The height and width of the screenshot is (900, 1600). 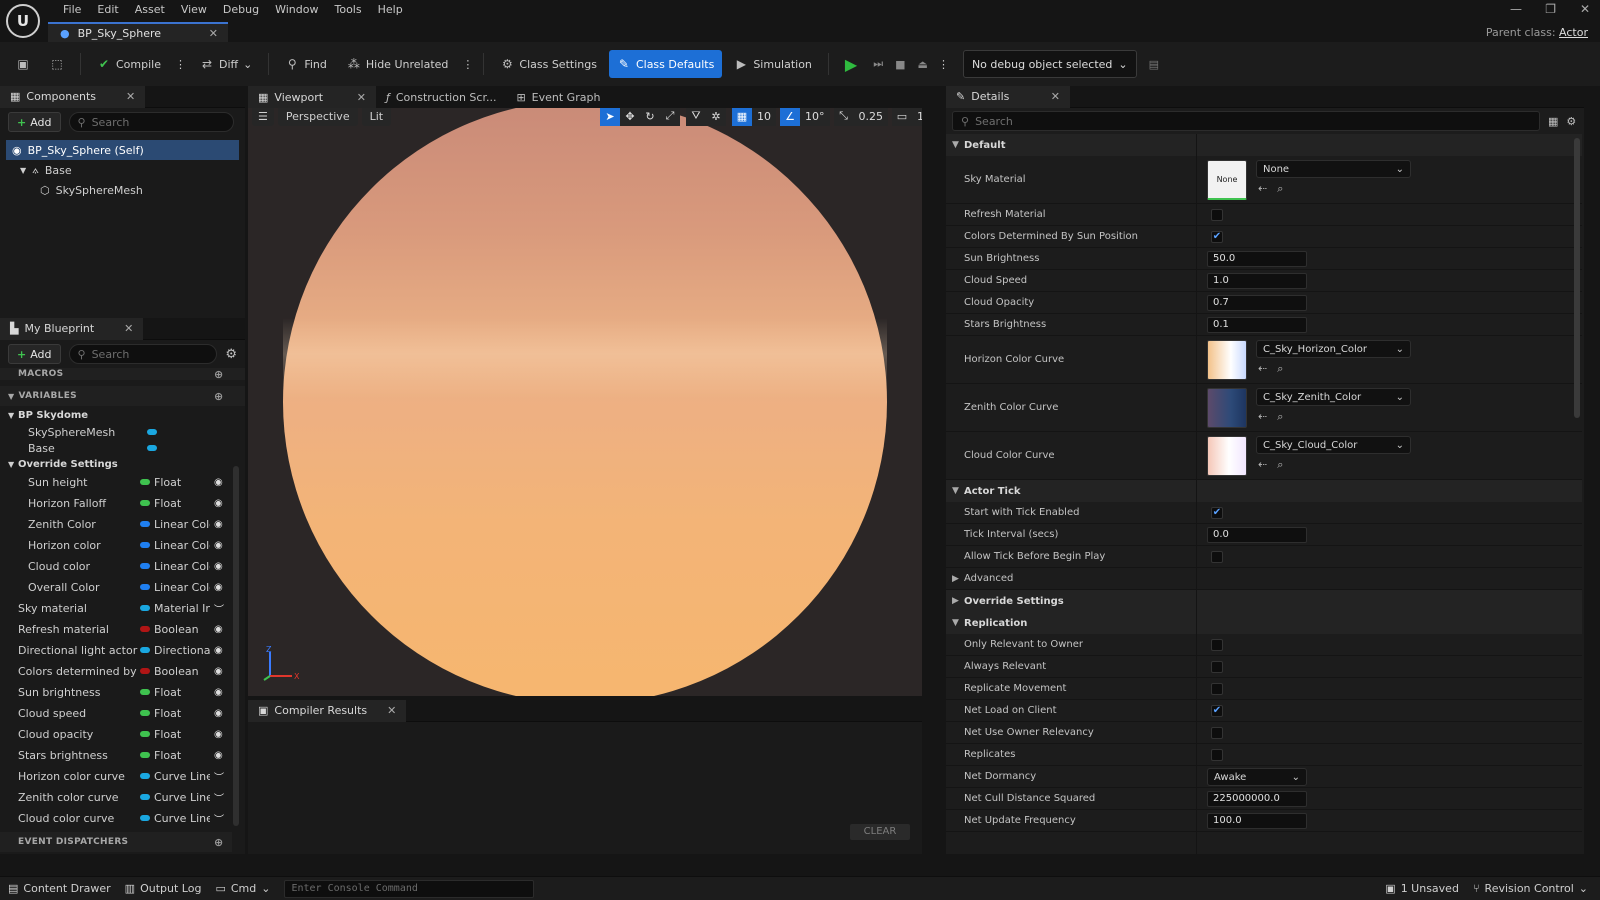 What do you see at coordinates (548, 64) in the screenshot?
I see `class-settings-button: ⚙ Class Settings` at bounding box center [548, 64].